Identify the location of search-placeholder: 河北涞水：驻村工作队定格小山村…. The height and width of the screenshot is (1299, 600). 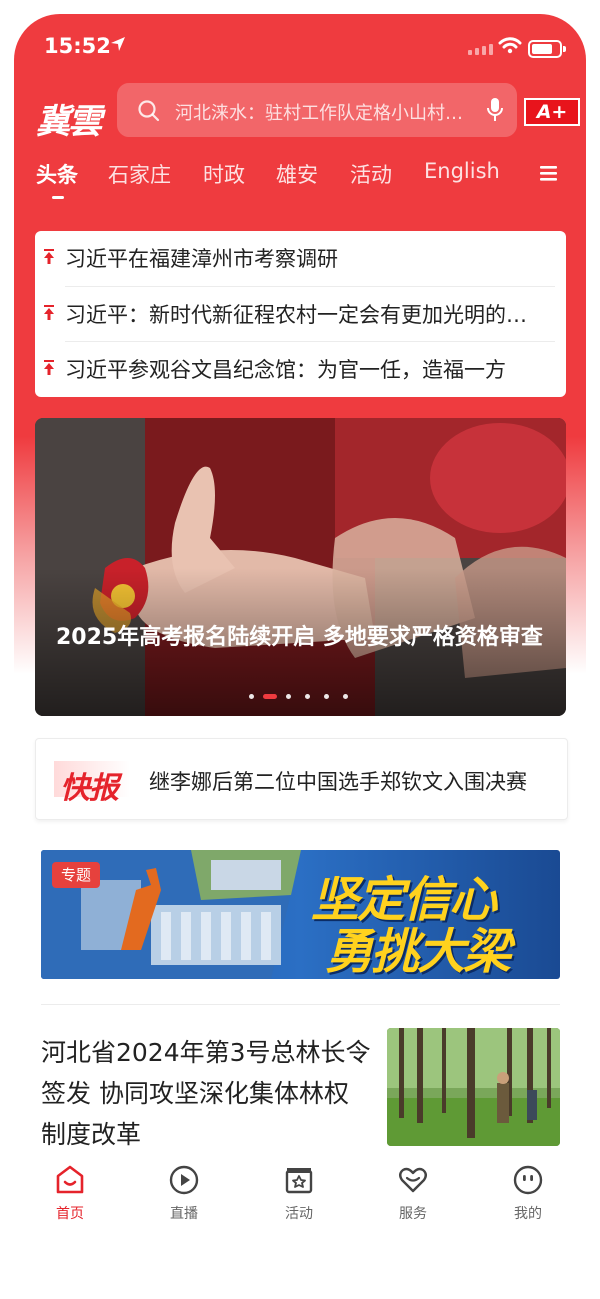
(319, 113).